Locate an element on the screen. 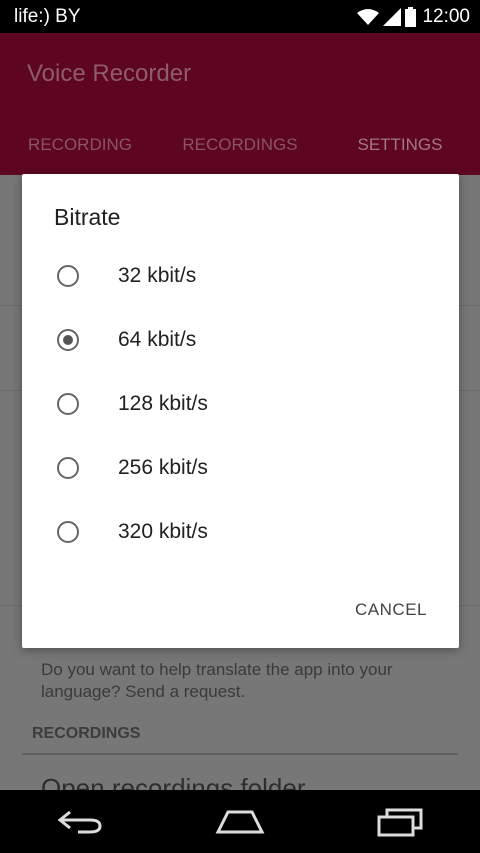 This screenshot has height=853, width=480. status-icons is located at coordinates (387, 16).